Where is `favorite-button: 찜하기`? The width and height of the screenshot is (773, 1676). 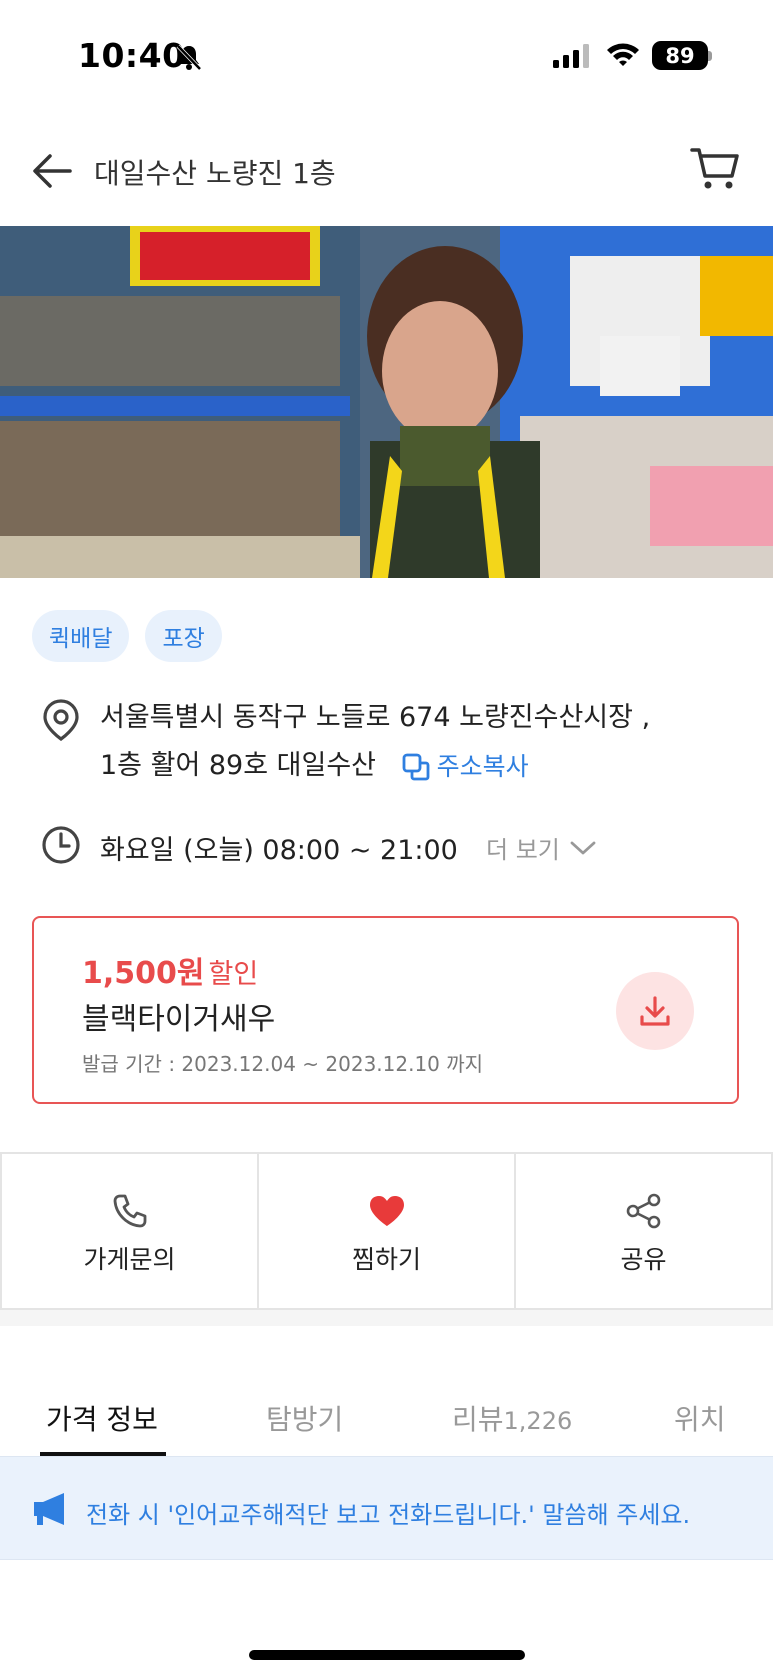
favorite-button: 찜하기 is located at coordinates (385, 1231).